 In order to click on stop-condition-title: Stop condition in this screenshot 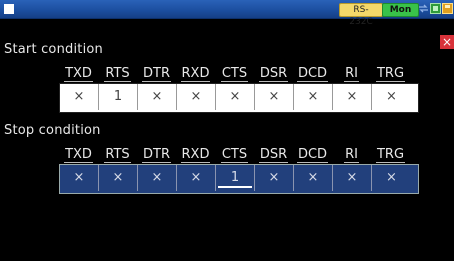, I will do `click(52, 130)`.